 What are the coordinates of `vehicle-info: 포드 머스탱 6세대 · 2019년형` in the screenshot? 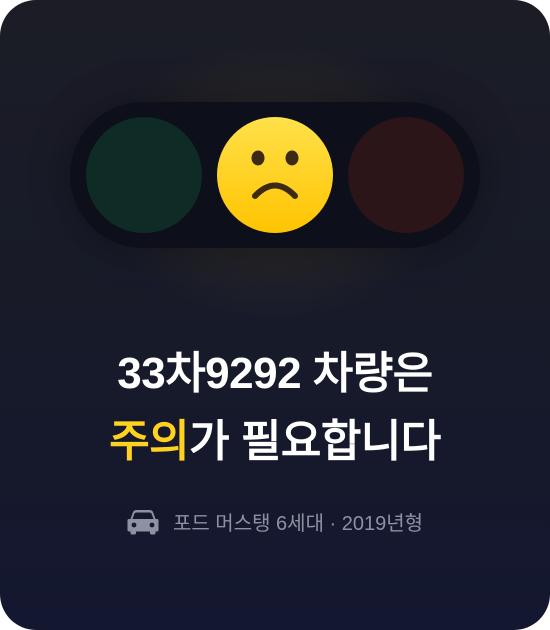 It's located at (275, 521).